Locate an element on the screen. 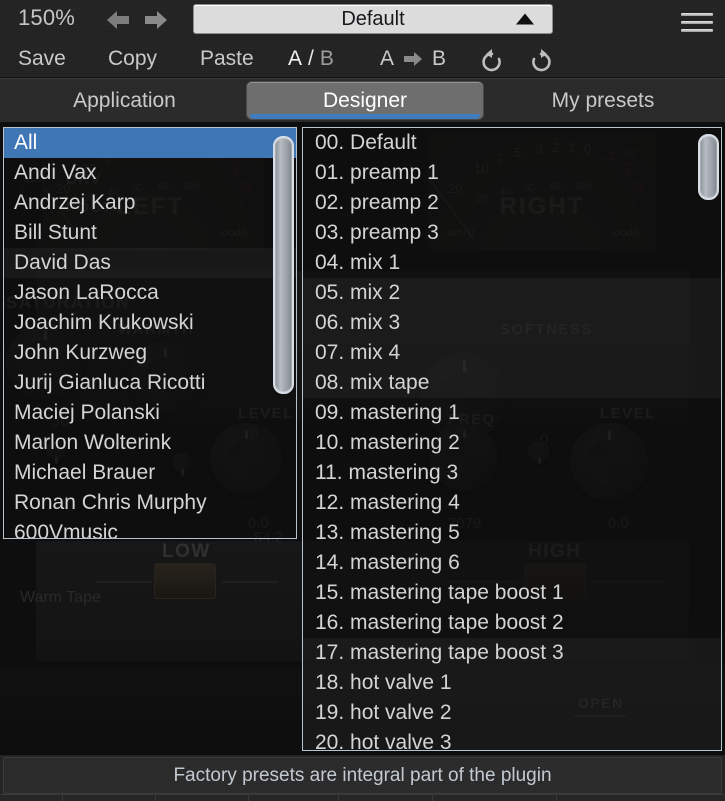  save-button: Save is located at coordinates (42, 59).